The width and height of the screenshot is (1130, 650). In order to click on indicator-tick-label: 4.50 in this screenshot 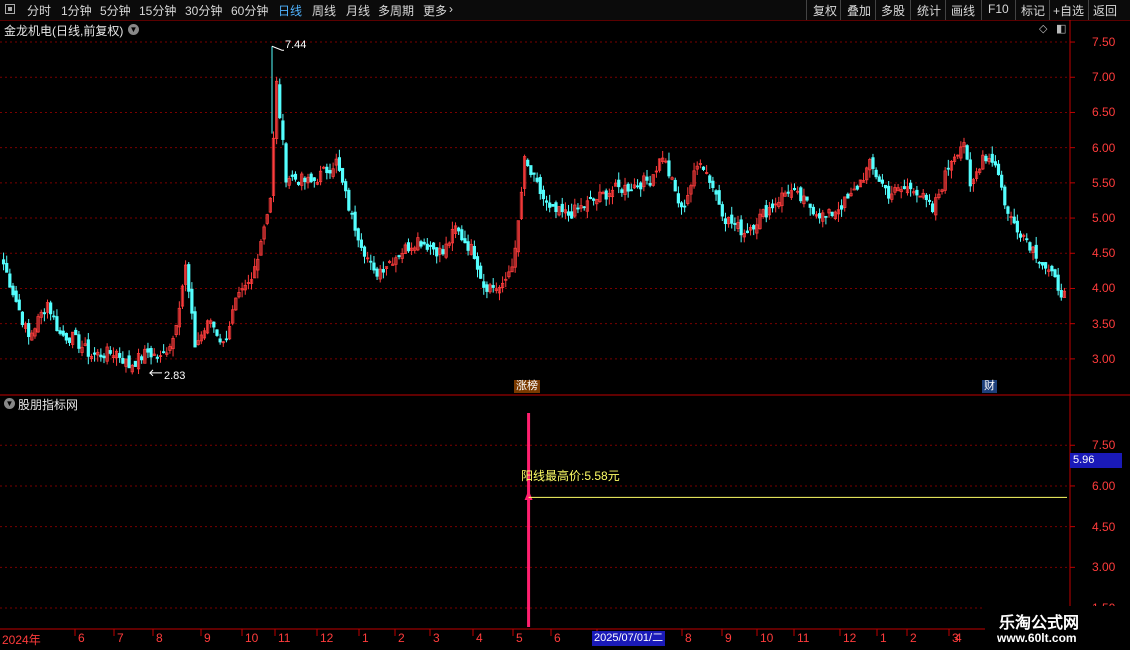, I will do `click(1104, 526)`.